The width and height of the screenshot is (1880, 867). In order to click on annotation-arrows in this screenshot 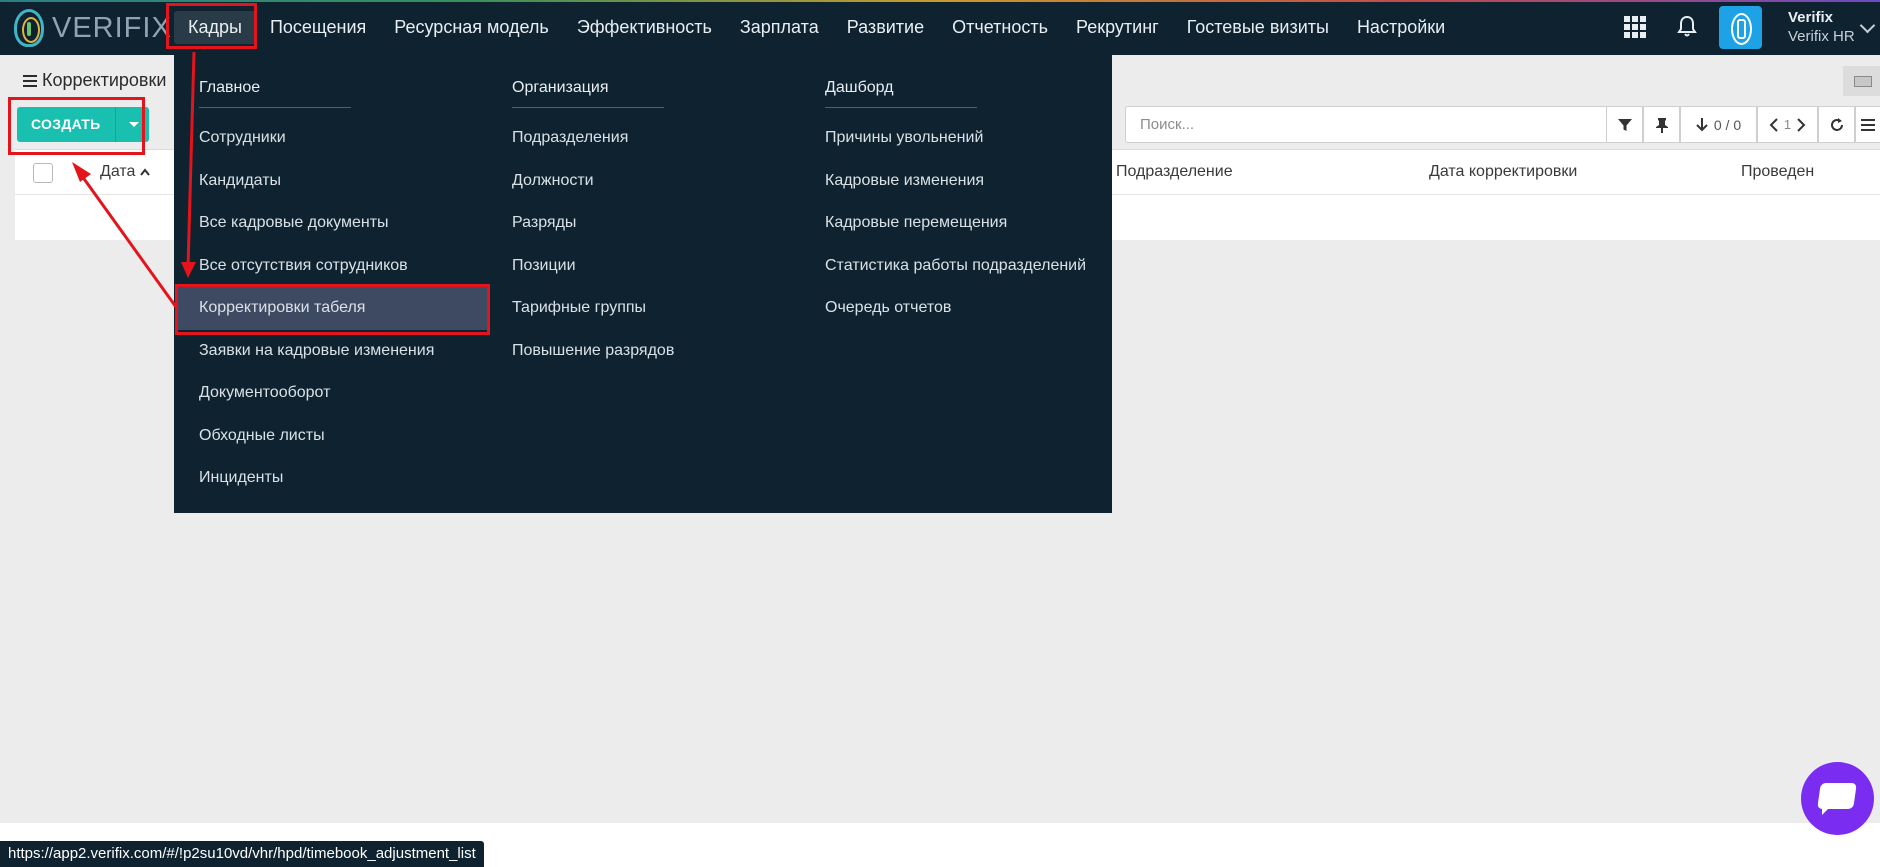, I will do `click(134, 179)`.